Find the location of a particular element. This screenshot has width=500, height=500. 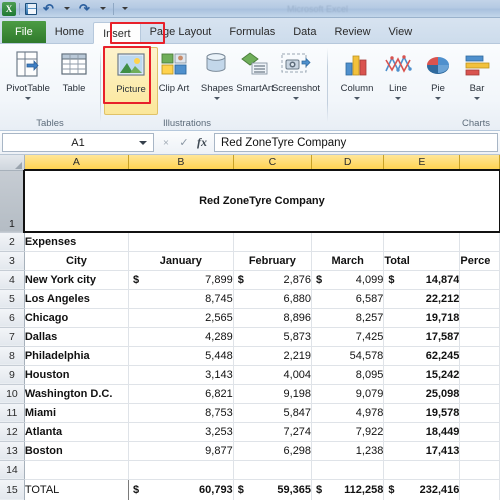

cell-d2 is located at coordinates (348, 242).